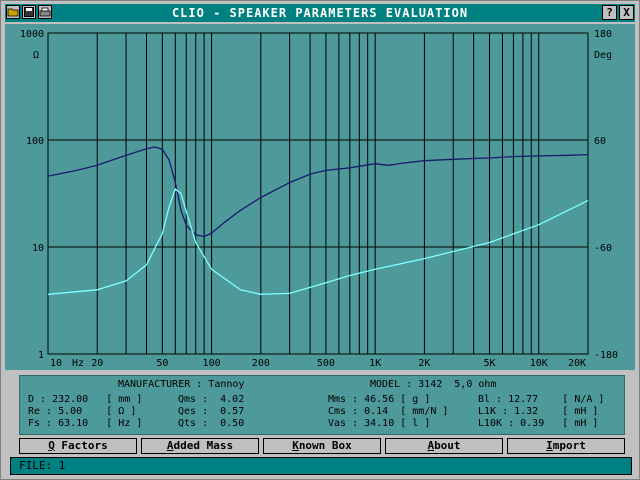 The width and height of the screenshot is (640, 480). Describe the element at coordinates (539, 363) in the screenshot. I see `x-tick-label: 10K` at that location.